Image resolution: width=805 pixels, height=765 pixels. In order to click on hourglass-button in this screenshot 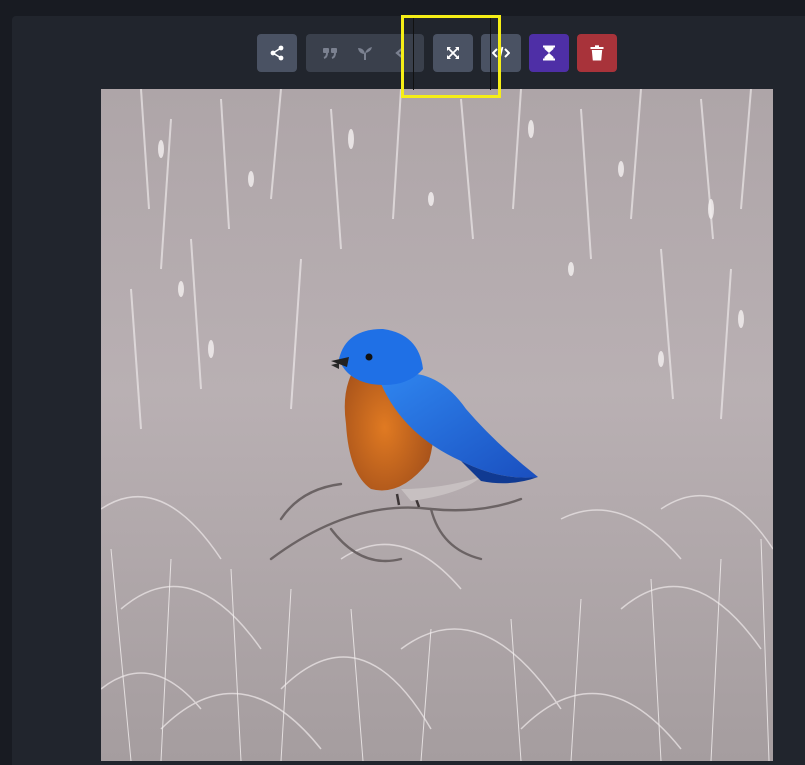, I will do `click(549, 53)`.